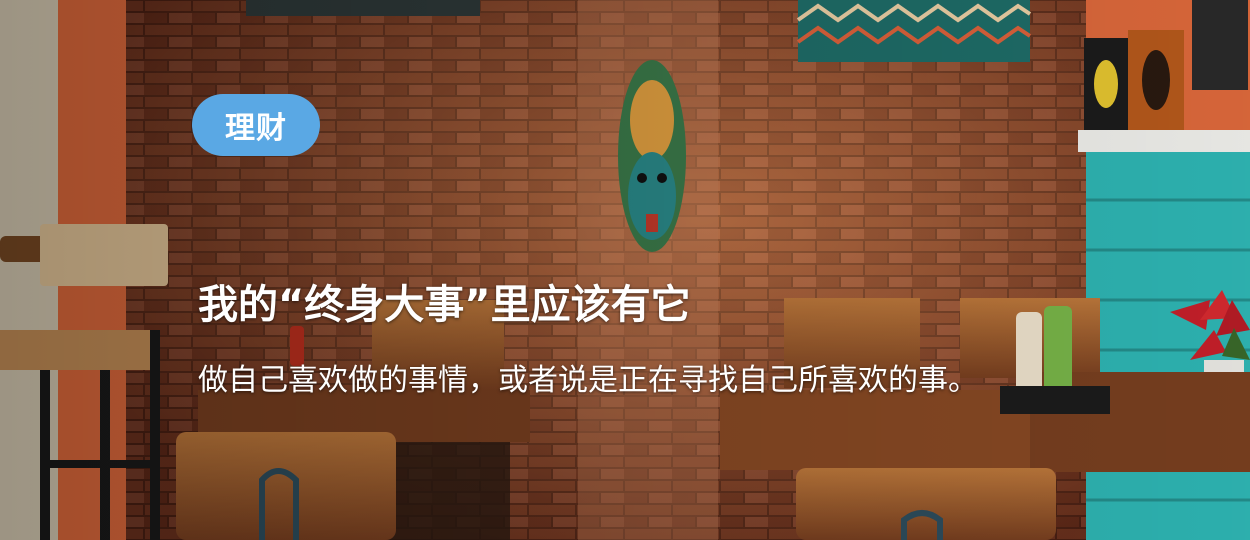 This screenshot has width=1250, height=540. I want to click on category-tag: 理财, so click(256, 125).